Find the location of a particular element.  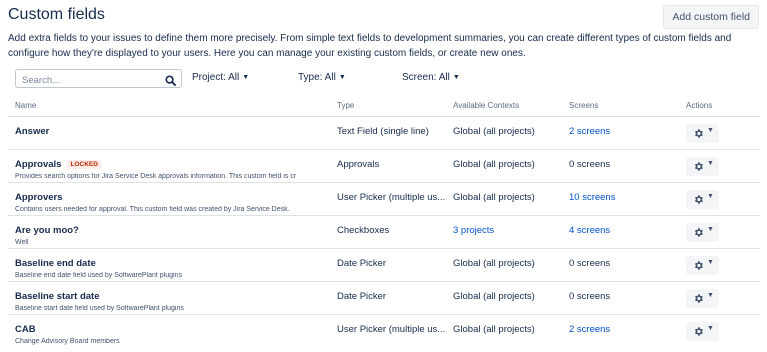

add-custom-field-button: Add custom field is located at coordinates (711, 17).